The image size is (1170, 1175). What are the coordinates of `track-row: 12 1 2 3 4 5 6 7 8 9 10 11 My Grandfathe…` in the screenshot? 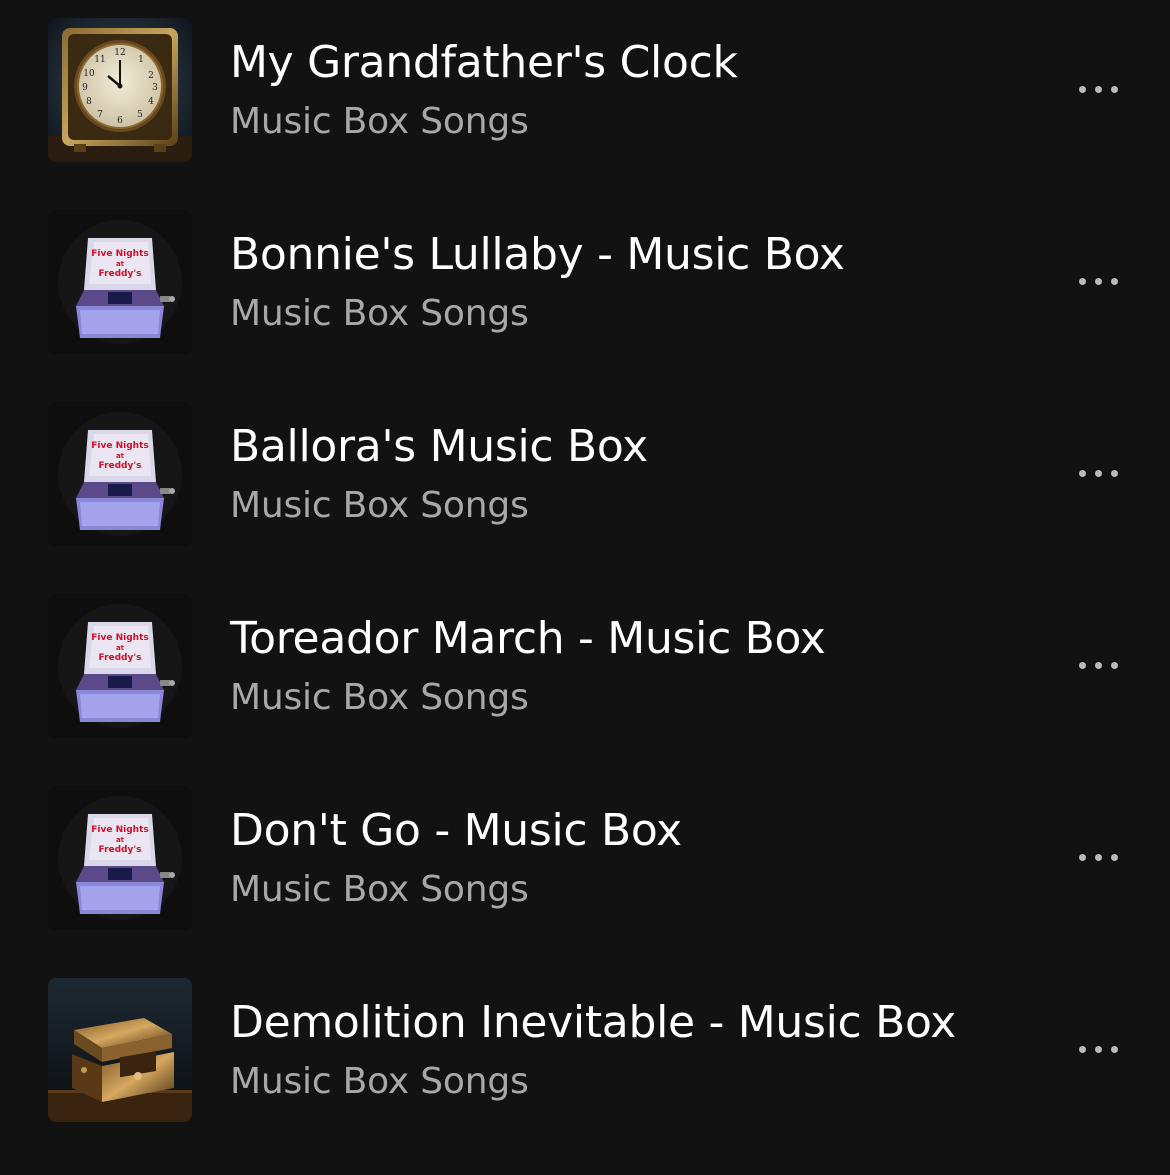 It's located at (585, 98).